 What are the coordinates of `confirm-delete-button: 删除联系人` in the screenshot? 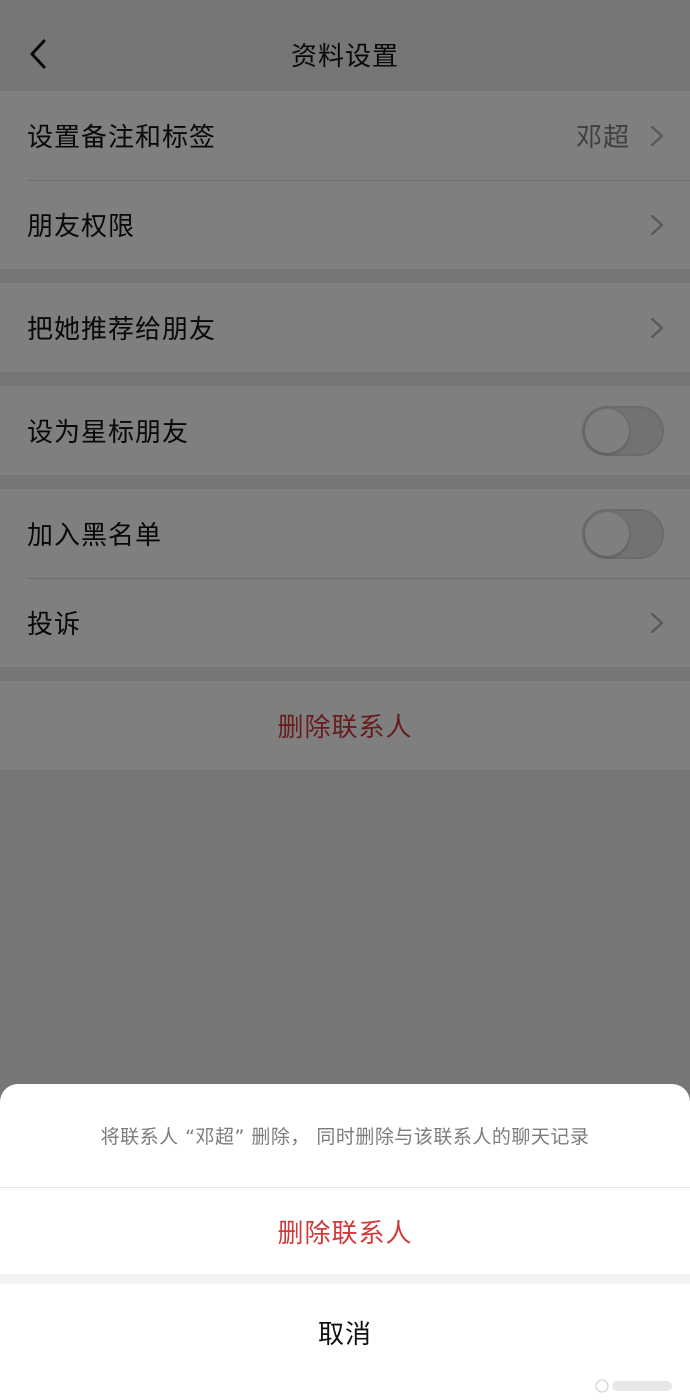 It's located at (345, 1231).